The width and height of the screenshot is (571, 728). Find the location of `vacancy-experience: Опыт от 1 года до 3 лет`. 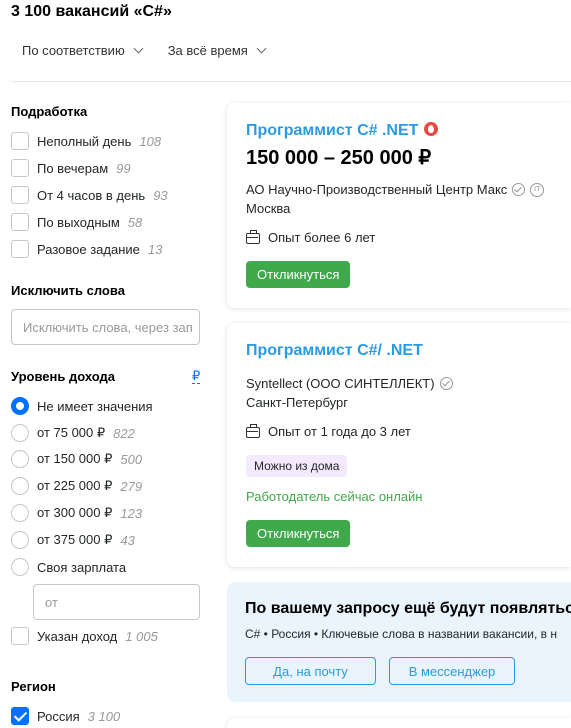

vacancy-experience: Опыт от 1 года до 3 лет is located at coordinates (328, 431).